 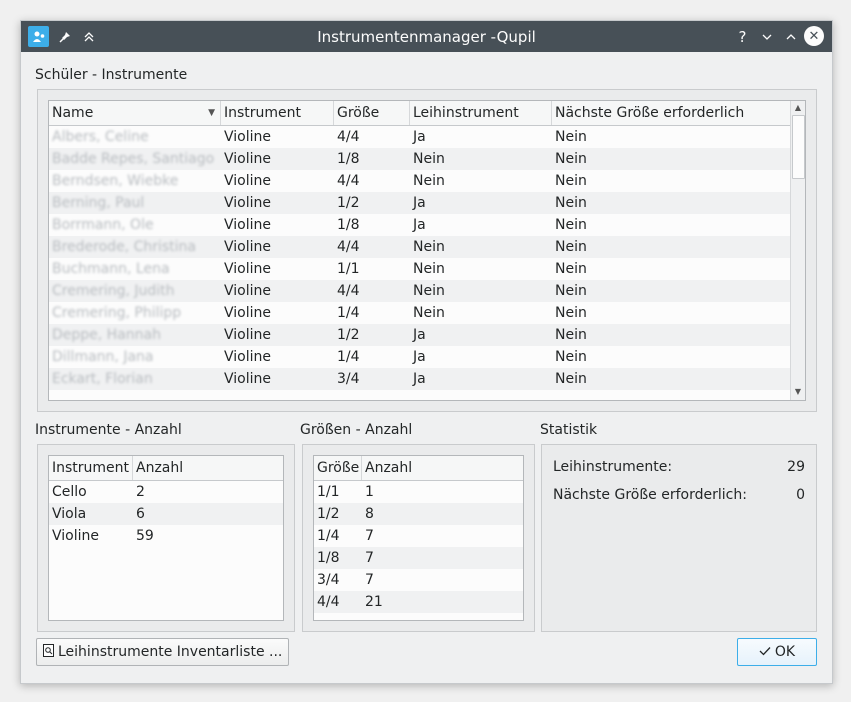 I want to click on table-row: Cello 2, so click(x=166, y=492).